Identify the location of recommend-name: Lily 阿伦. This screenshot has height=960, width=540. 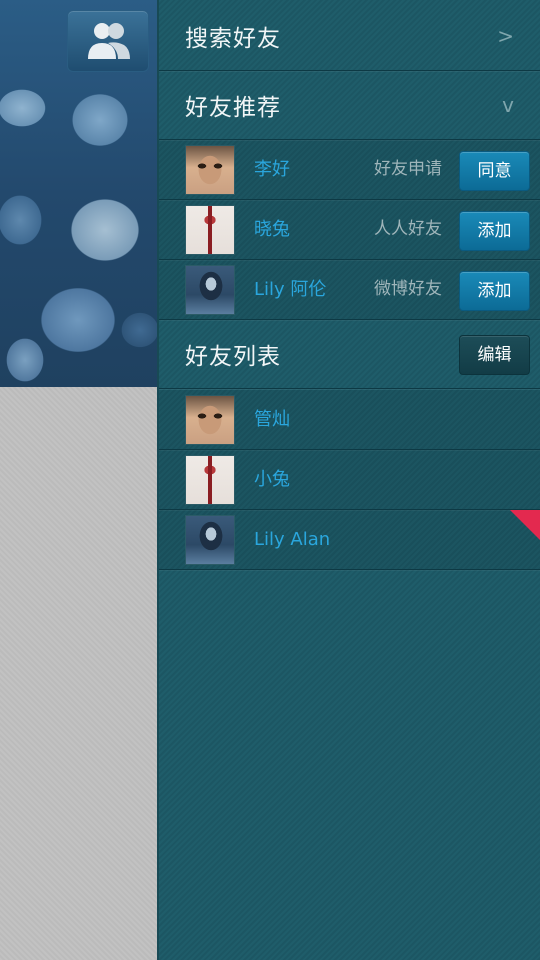
(290, 289).